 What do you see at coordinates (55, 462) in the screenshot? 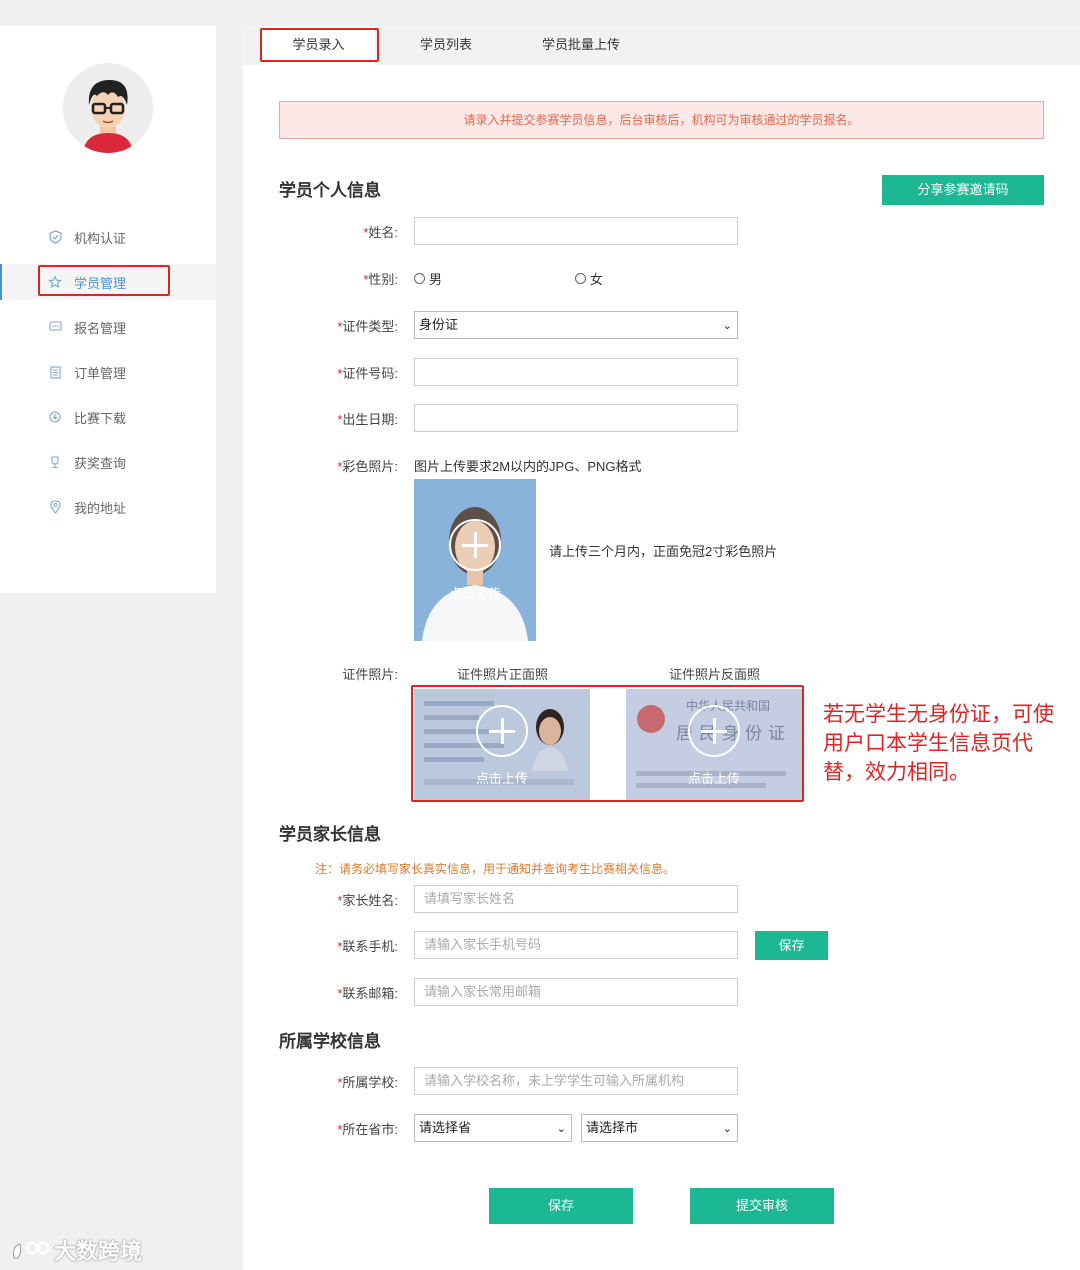
I see `trophy-icon` at bounding box center [55, 462].